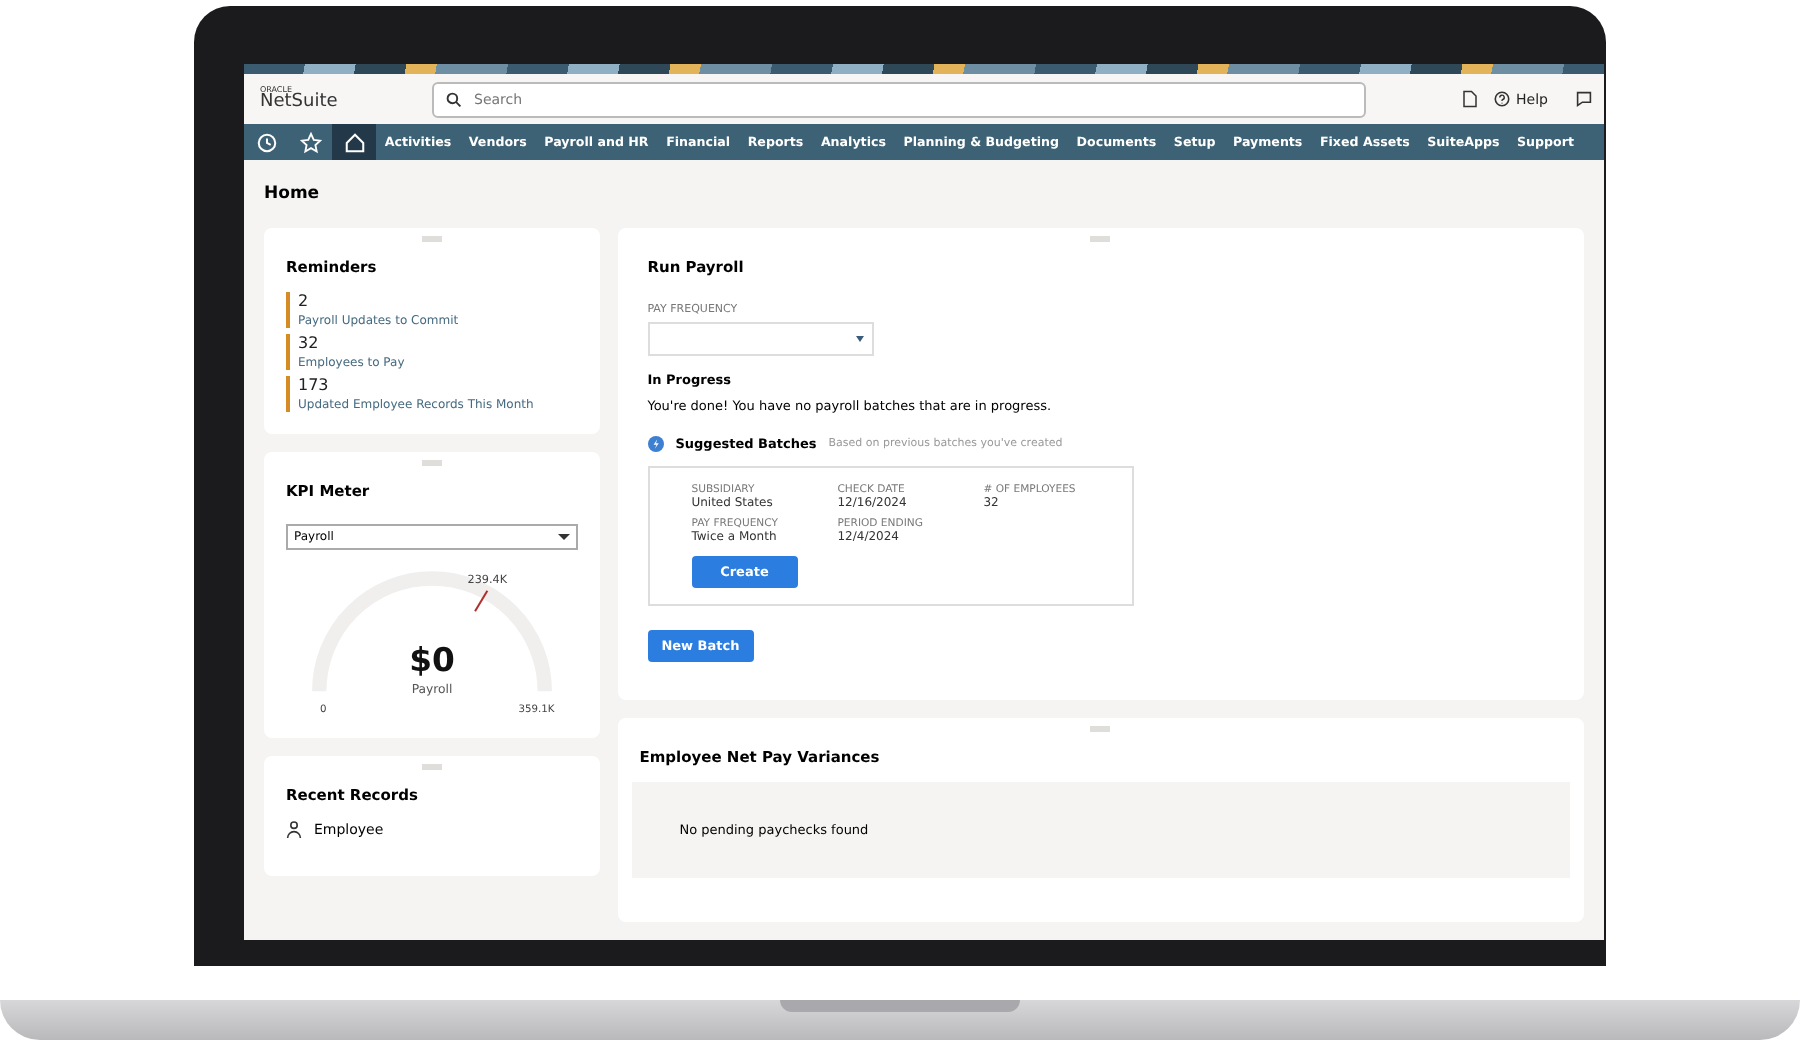 Image resolution: width=1800 pixels, height=1058 pixels. Describe the element at coordinates (304, 301) in the screenshot. I see `reminder-count: 2` at that location.